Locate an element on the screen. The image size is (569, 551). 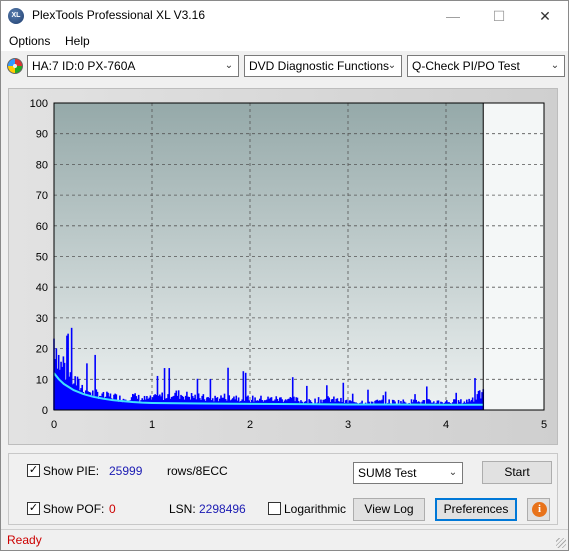
logarithmic-label: Logarithmic is located at coordinates (315, 509).